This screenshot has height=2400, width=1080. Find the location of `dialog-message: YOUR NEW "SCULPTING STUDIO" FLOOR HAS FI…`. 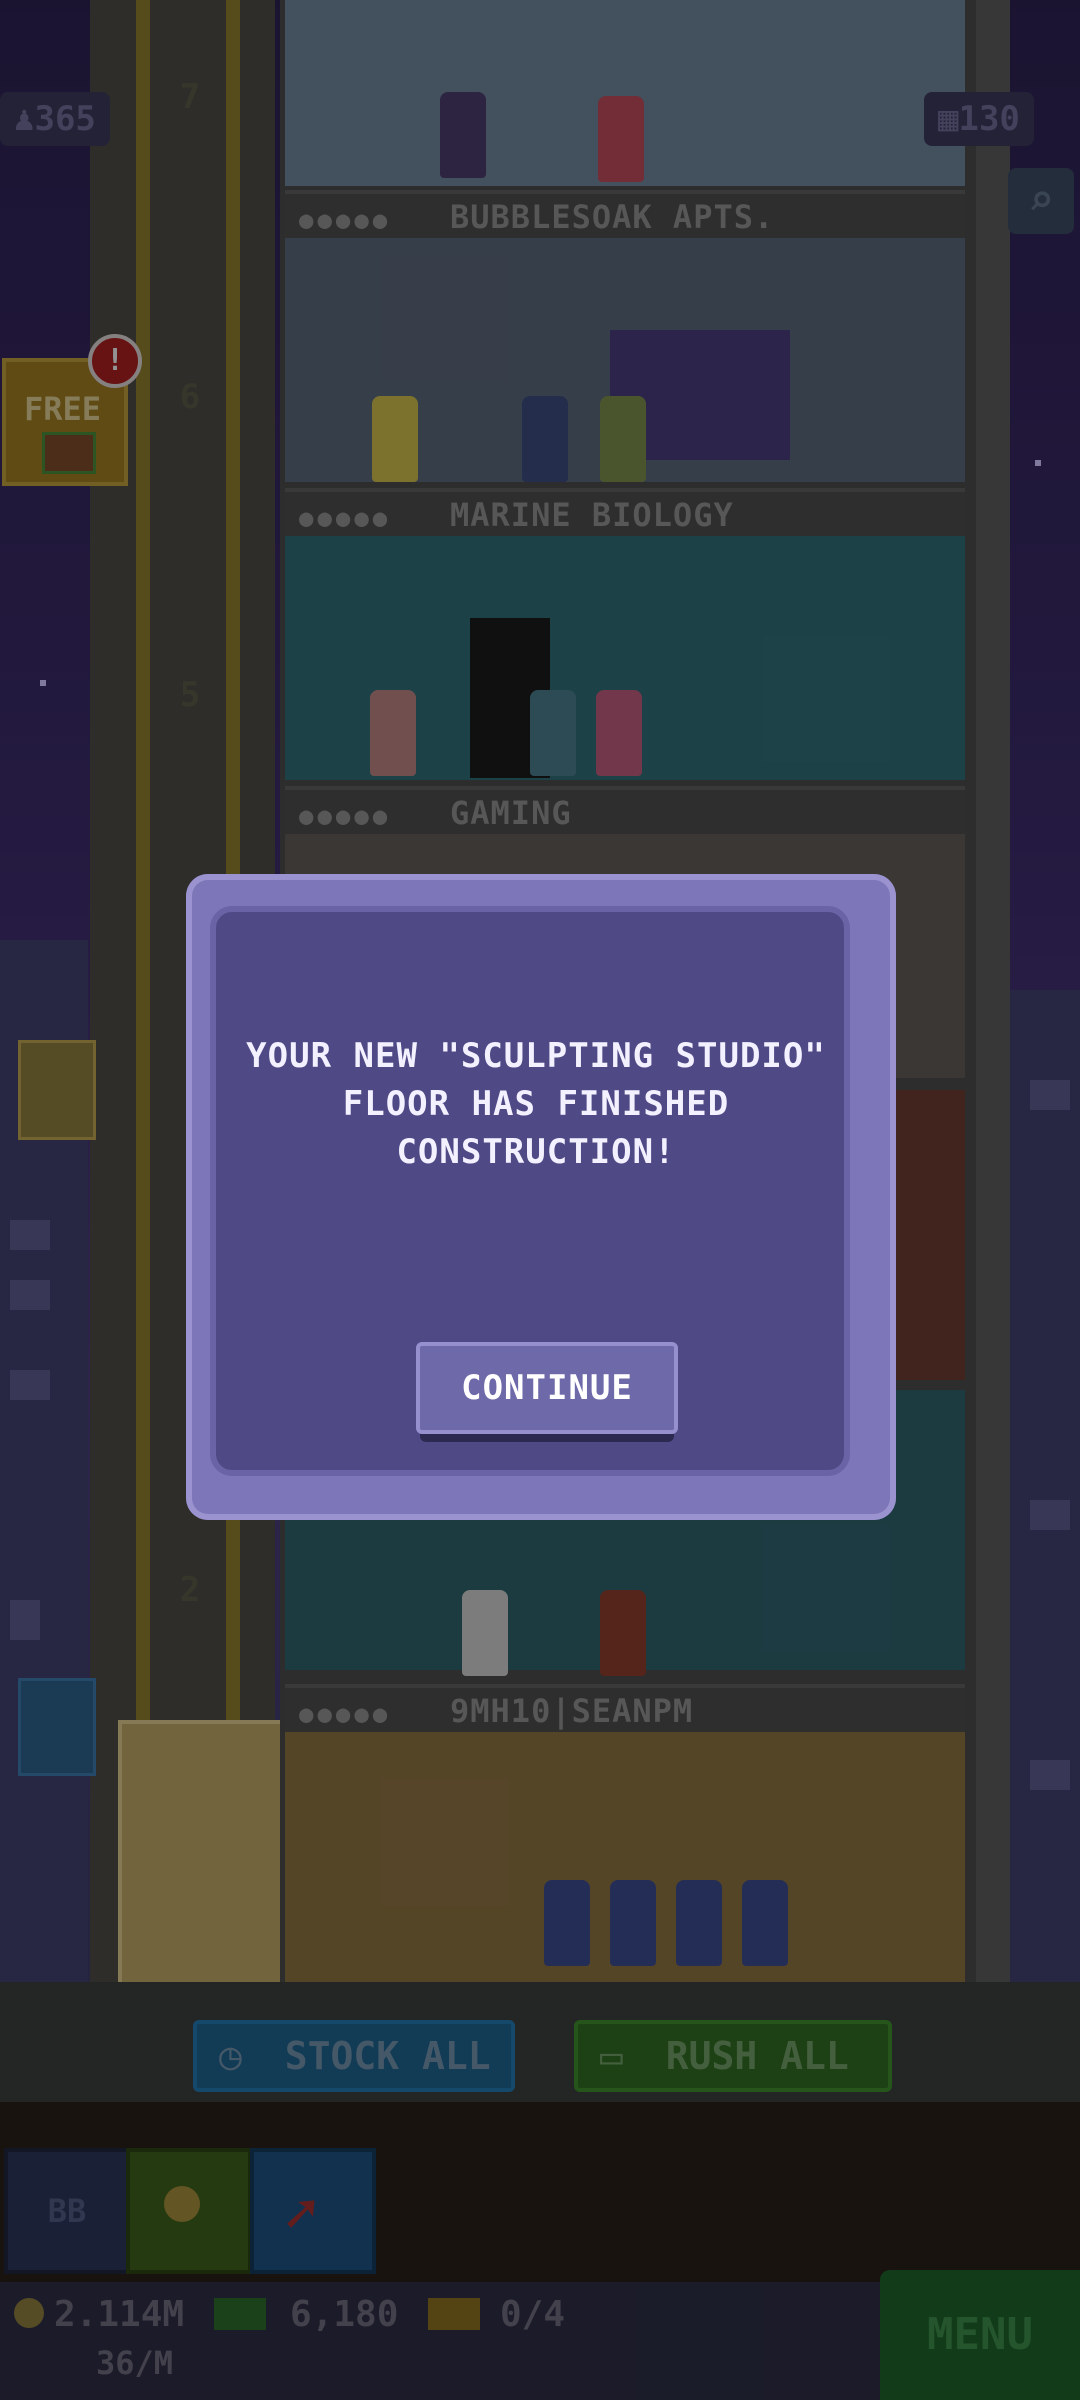

dialog-message: YOUR NEW "SCULPTING STUDIO" FLOOR HAS FI… is located at coordinates (536, 1104).